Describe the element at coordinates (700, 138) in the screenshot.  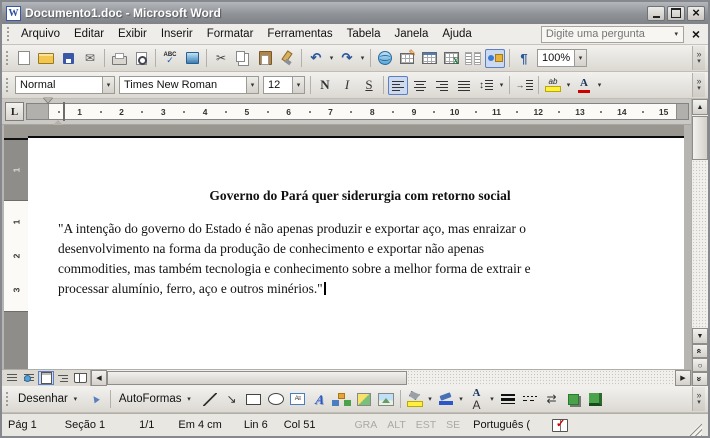
I see `vertical-scroll-thumb` at that location.